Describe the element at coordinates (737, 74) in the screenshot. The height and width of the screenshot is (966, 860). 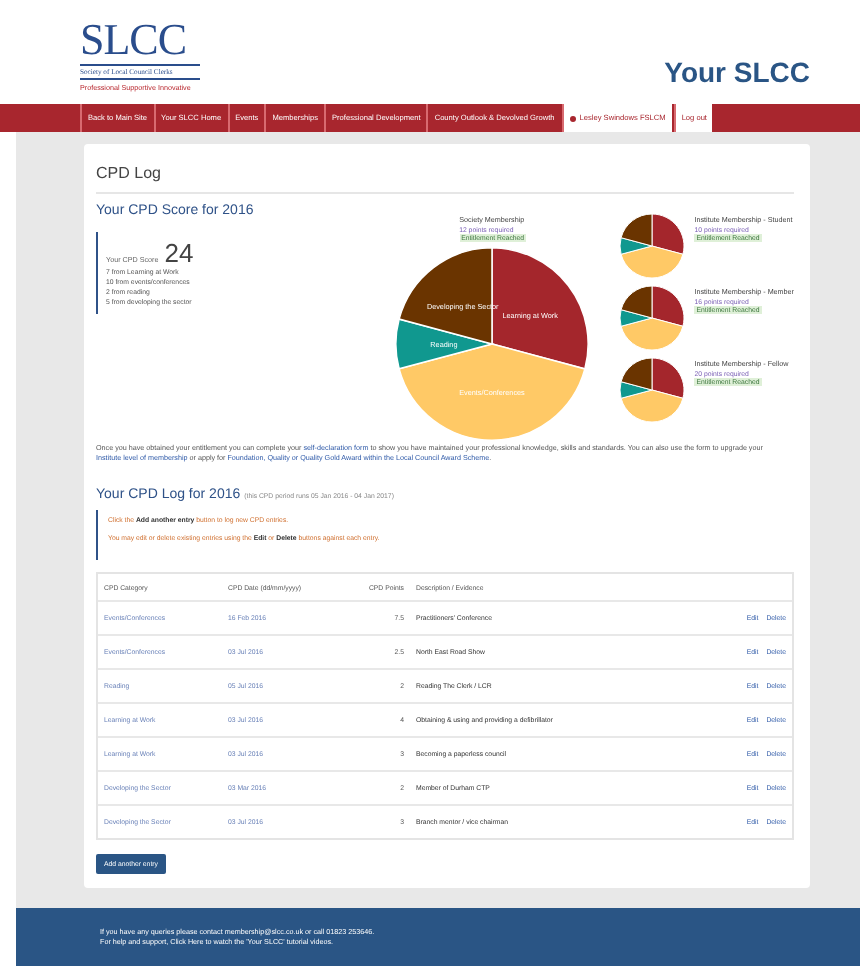
I see `site-title: Your SLCC` at that location.